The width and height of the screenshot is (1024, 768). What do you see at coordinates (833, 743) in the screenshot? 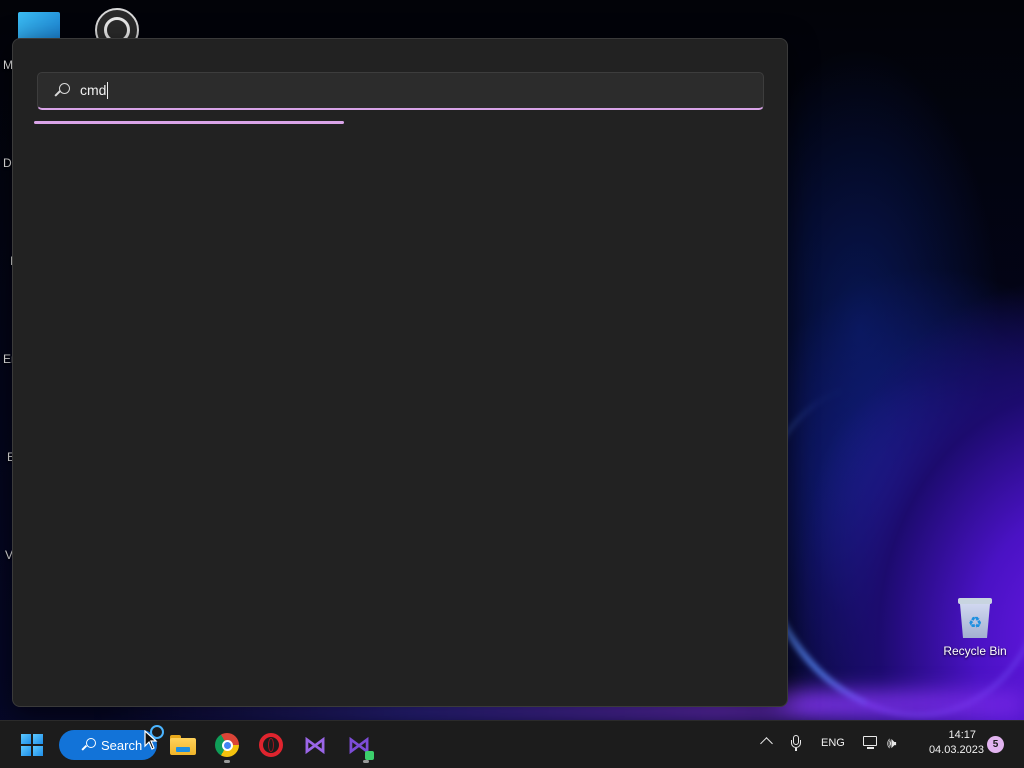
I see `input-language-indicator: ENG` at bounding box center [833, 743].